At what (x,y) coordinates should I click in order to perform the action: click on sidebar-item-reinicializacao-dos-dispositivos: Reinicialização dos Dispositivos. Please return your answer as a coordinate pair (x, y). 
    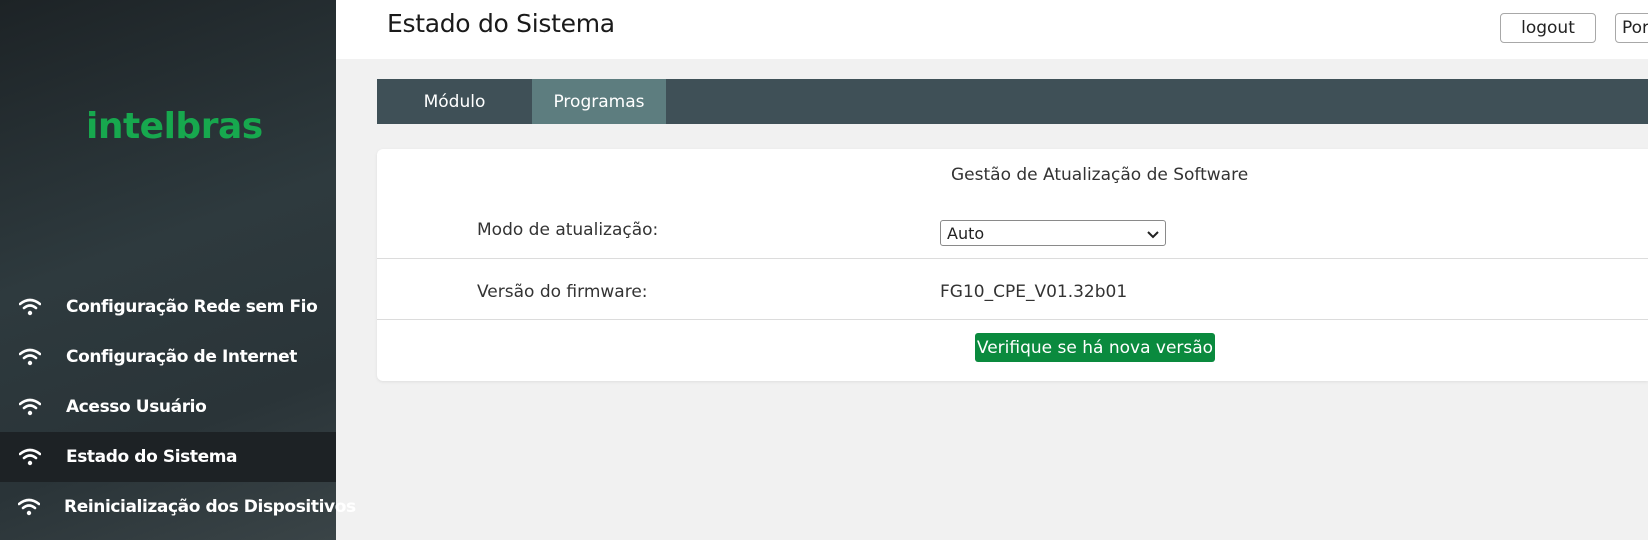
    Looking at the image, I should click on (178, 507).